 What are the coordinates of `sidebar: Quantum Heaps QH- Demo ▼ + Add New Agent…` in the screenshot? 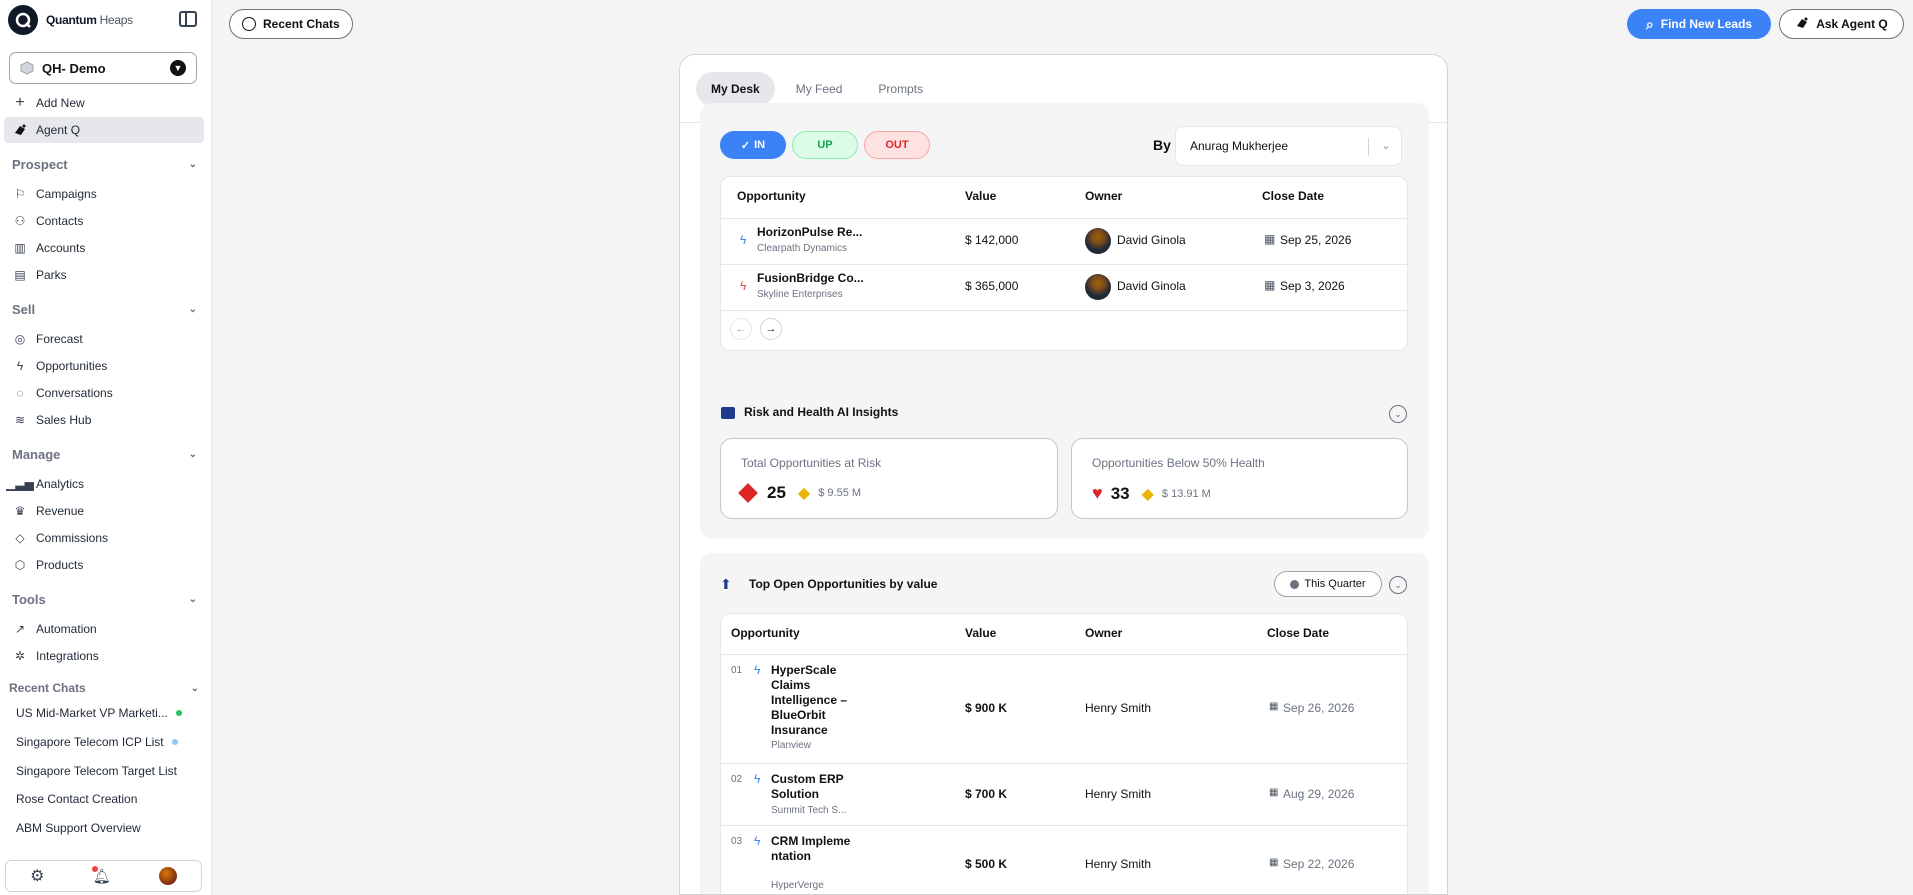 It's located at (106, 447).